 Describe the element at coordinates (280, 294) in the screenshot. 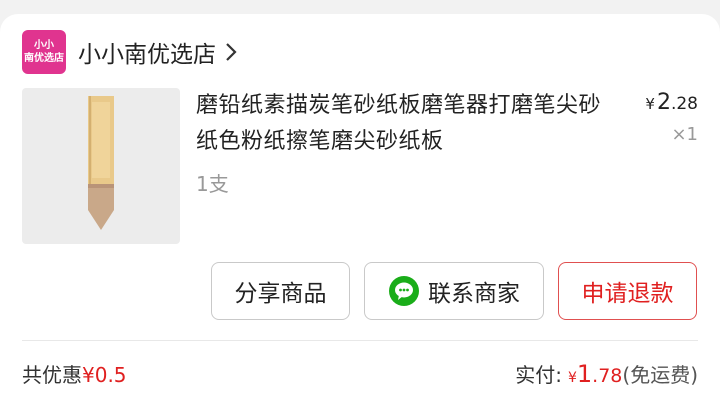

I see `share-product-label: 分享商品` at that location.